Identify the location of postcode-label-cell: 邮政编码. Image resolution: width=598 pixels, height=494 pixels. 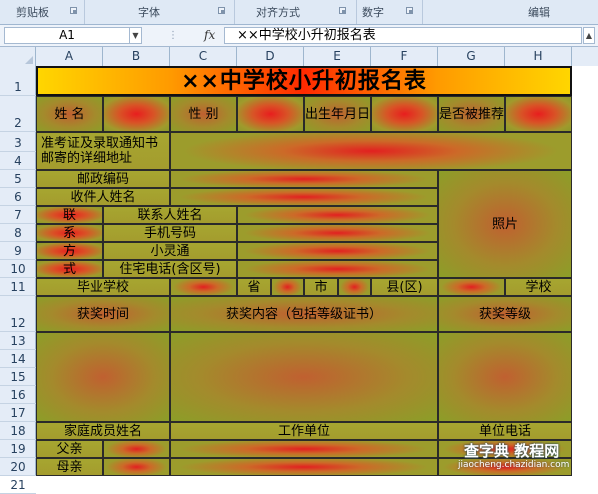
(103, 179).